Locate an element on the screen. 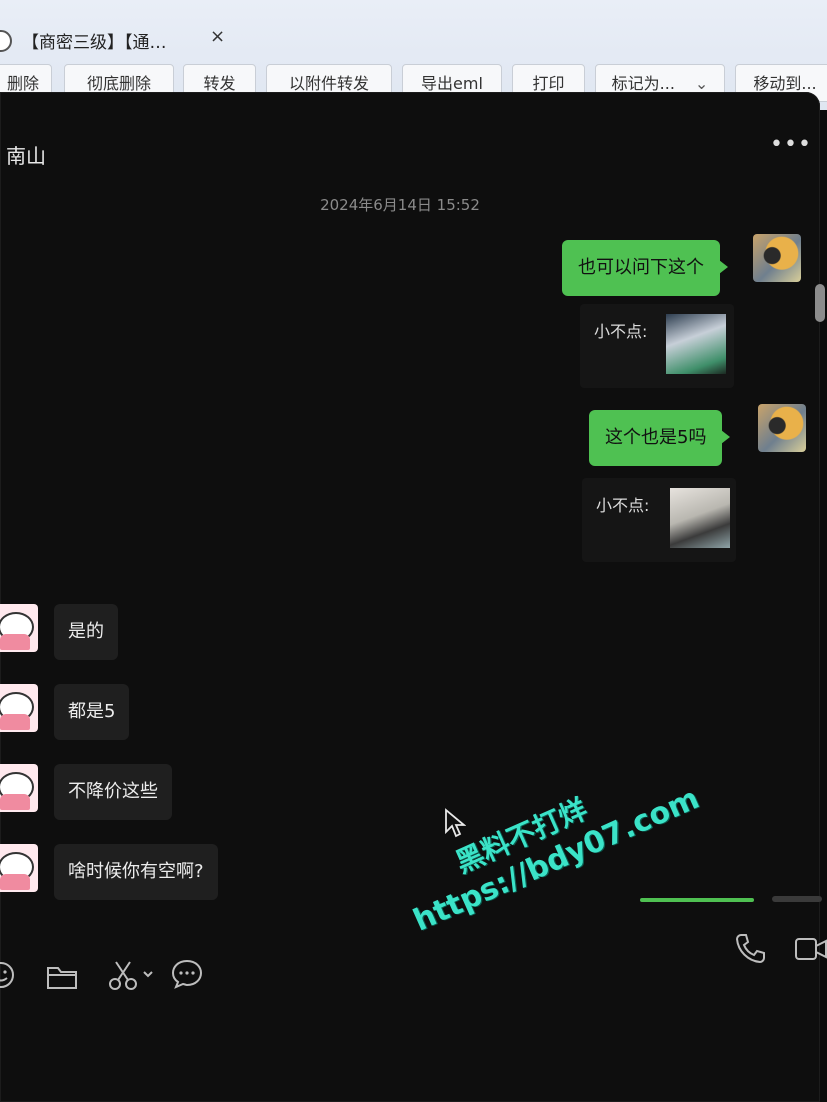 This screenshot has width=827, height=1102. scrollbar-thumb is located at coordinates (820, 303).